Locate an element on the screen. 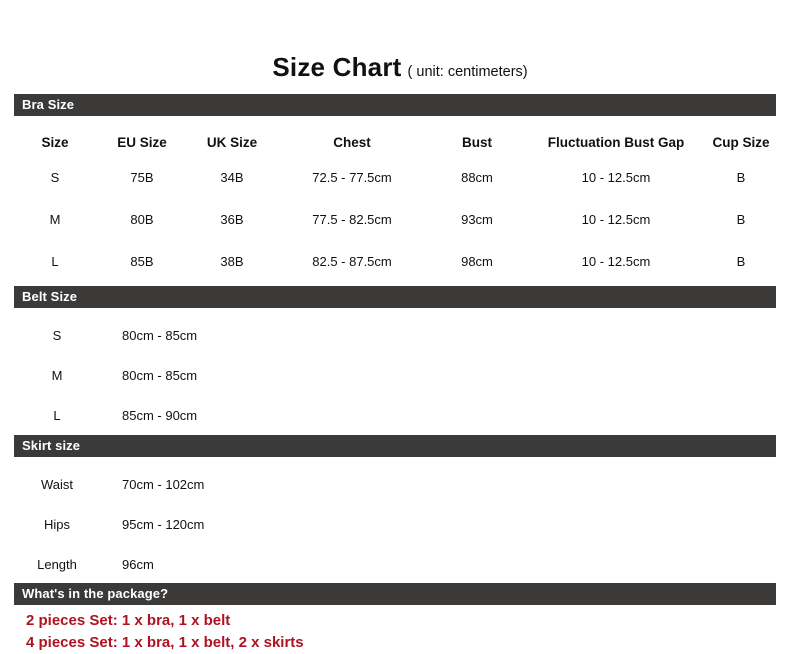 The height and width of the screenshot is (654, 800). cell-chest: 82.5 - 87.5cm is located at coordinates (352, 261).